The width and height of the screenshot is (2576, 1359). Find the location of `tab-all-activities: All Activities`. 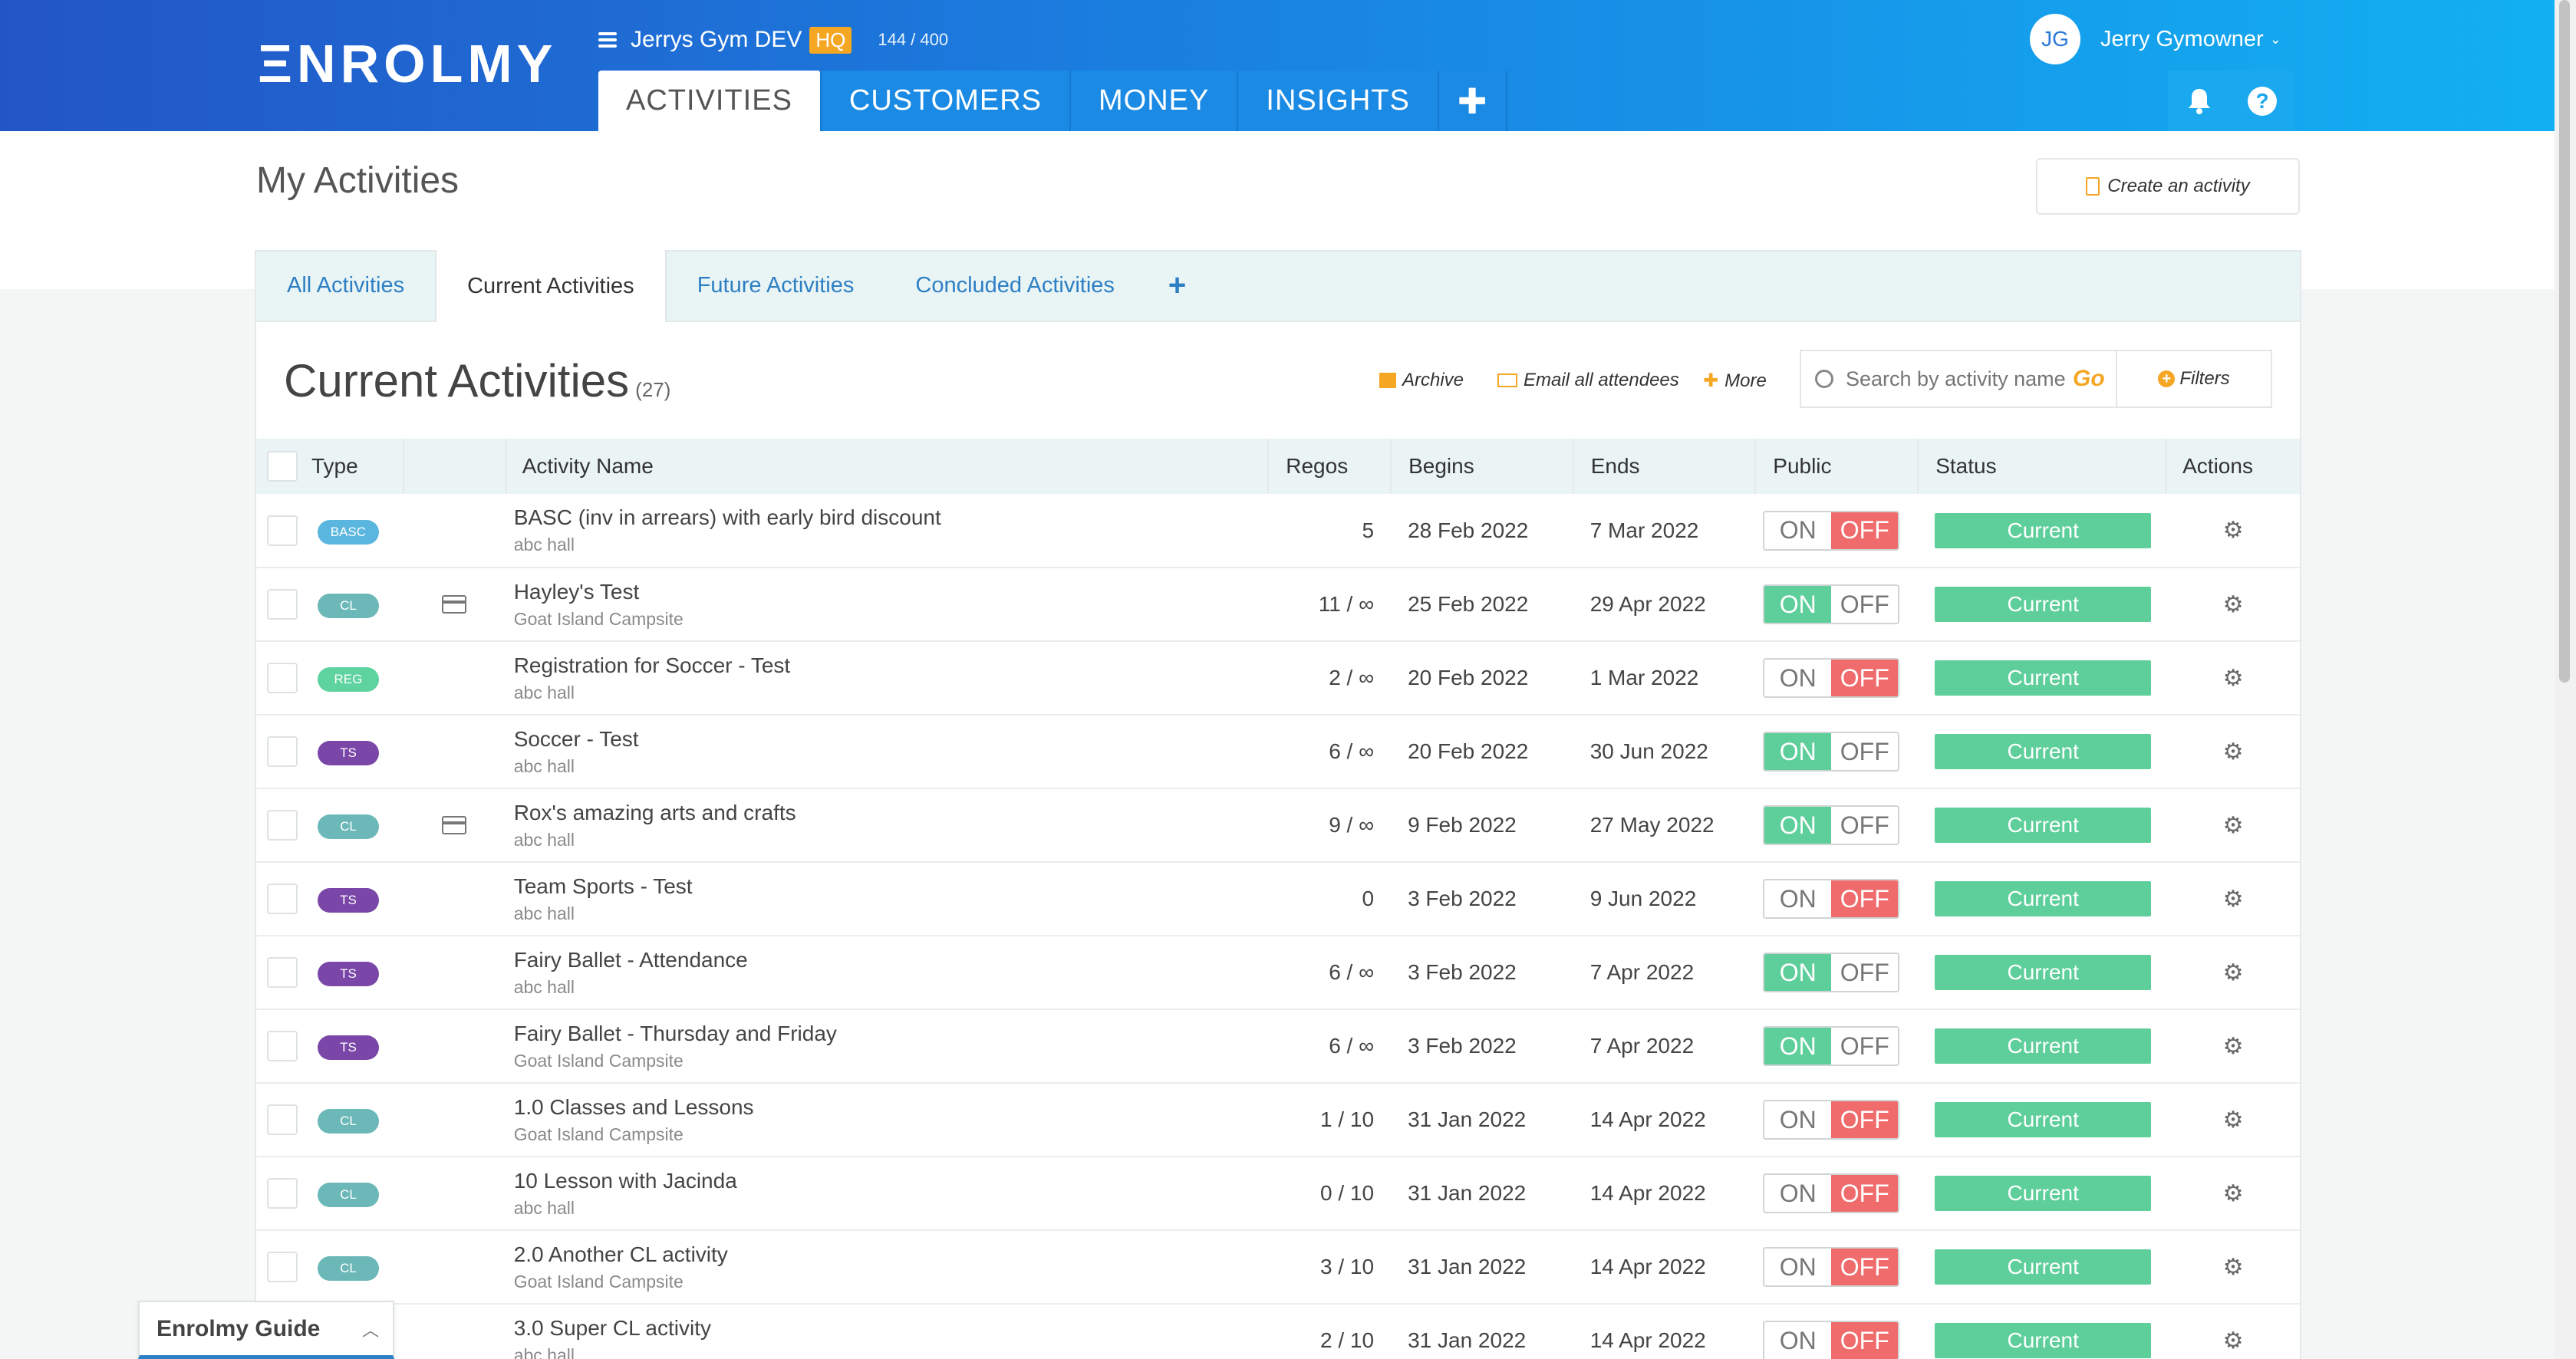

tab-all-activities: All Activities is located at coordinates (345, 285).